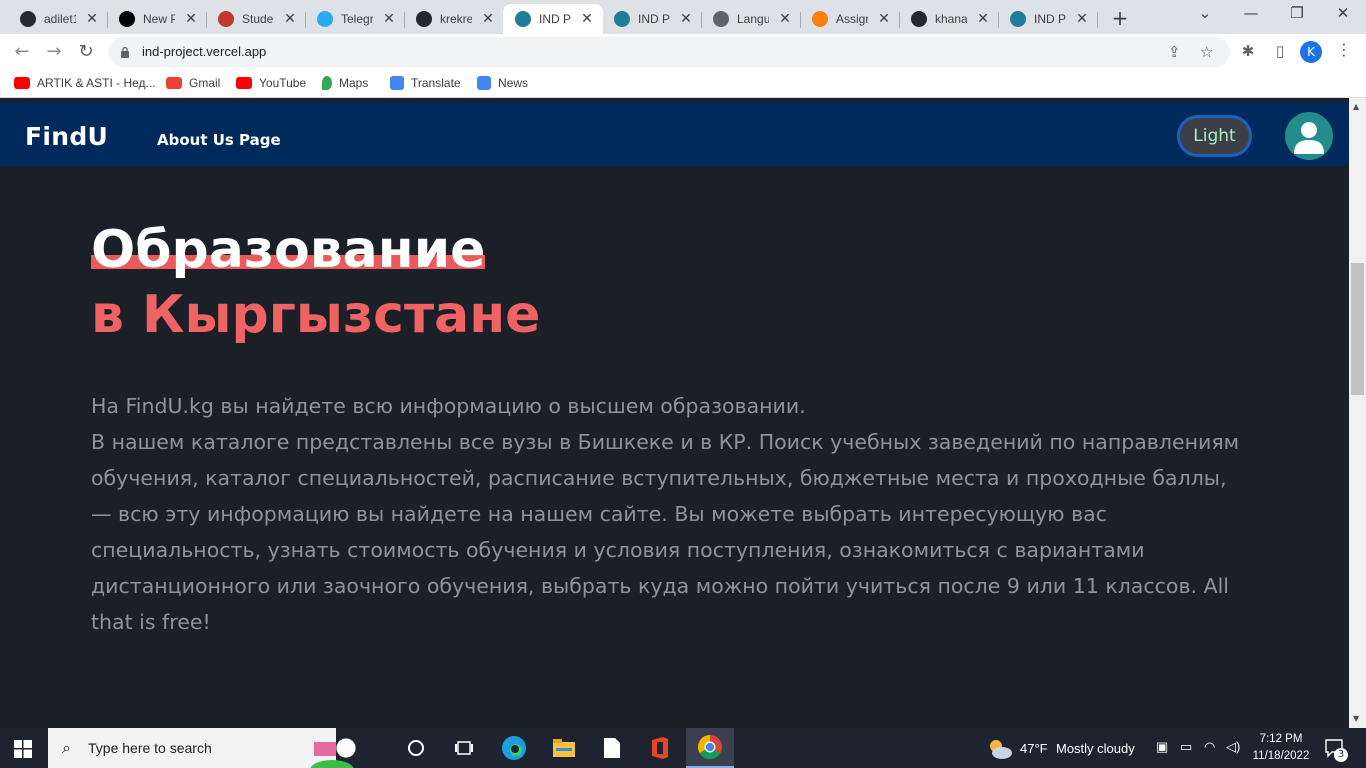 Image resolution: width=1366 pixels, height=768 pixels. I want to click on system-clock: 7:12 PM 11/18/2022, so click(1281, 748).